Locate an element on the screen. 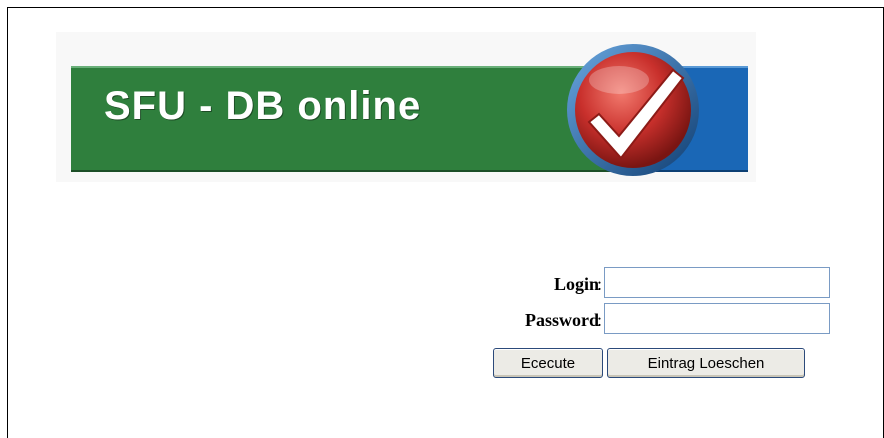  login-row: Login : is located at coordinates (663, 283).